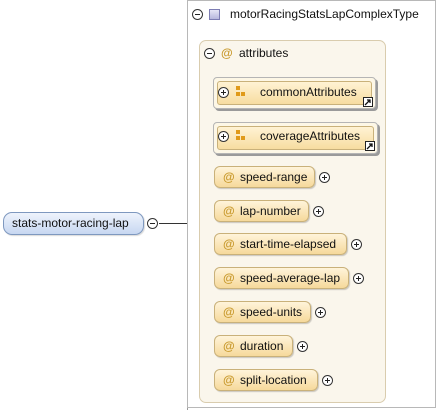  What do you see at coordinates (197, 14) in the screenshot?
I see `complex-type-collapse-toggle` at bounding box center [197, 14].